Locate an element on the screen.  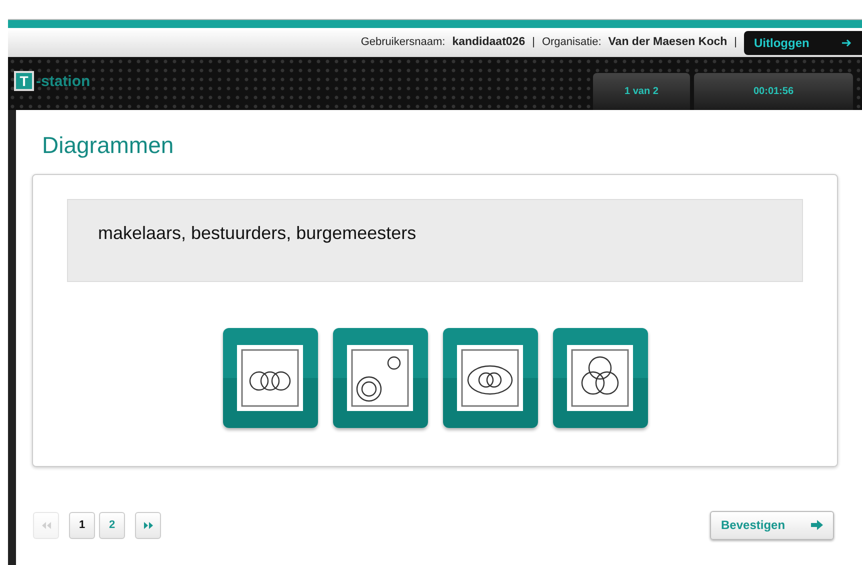
username-text: kandidaat026 is located at coordinates (489, 42).